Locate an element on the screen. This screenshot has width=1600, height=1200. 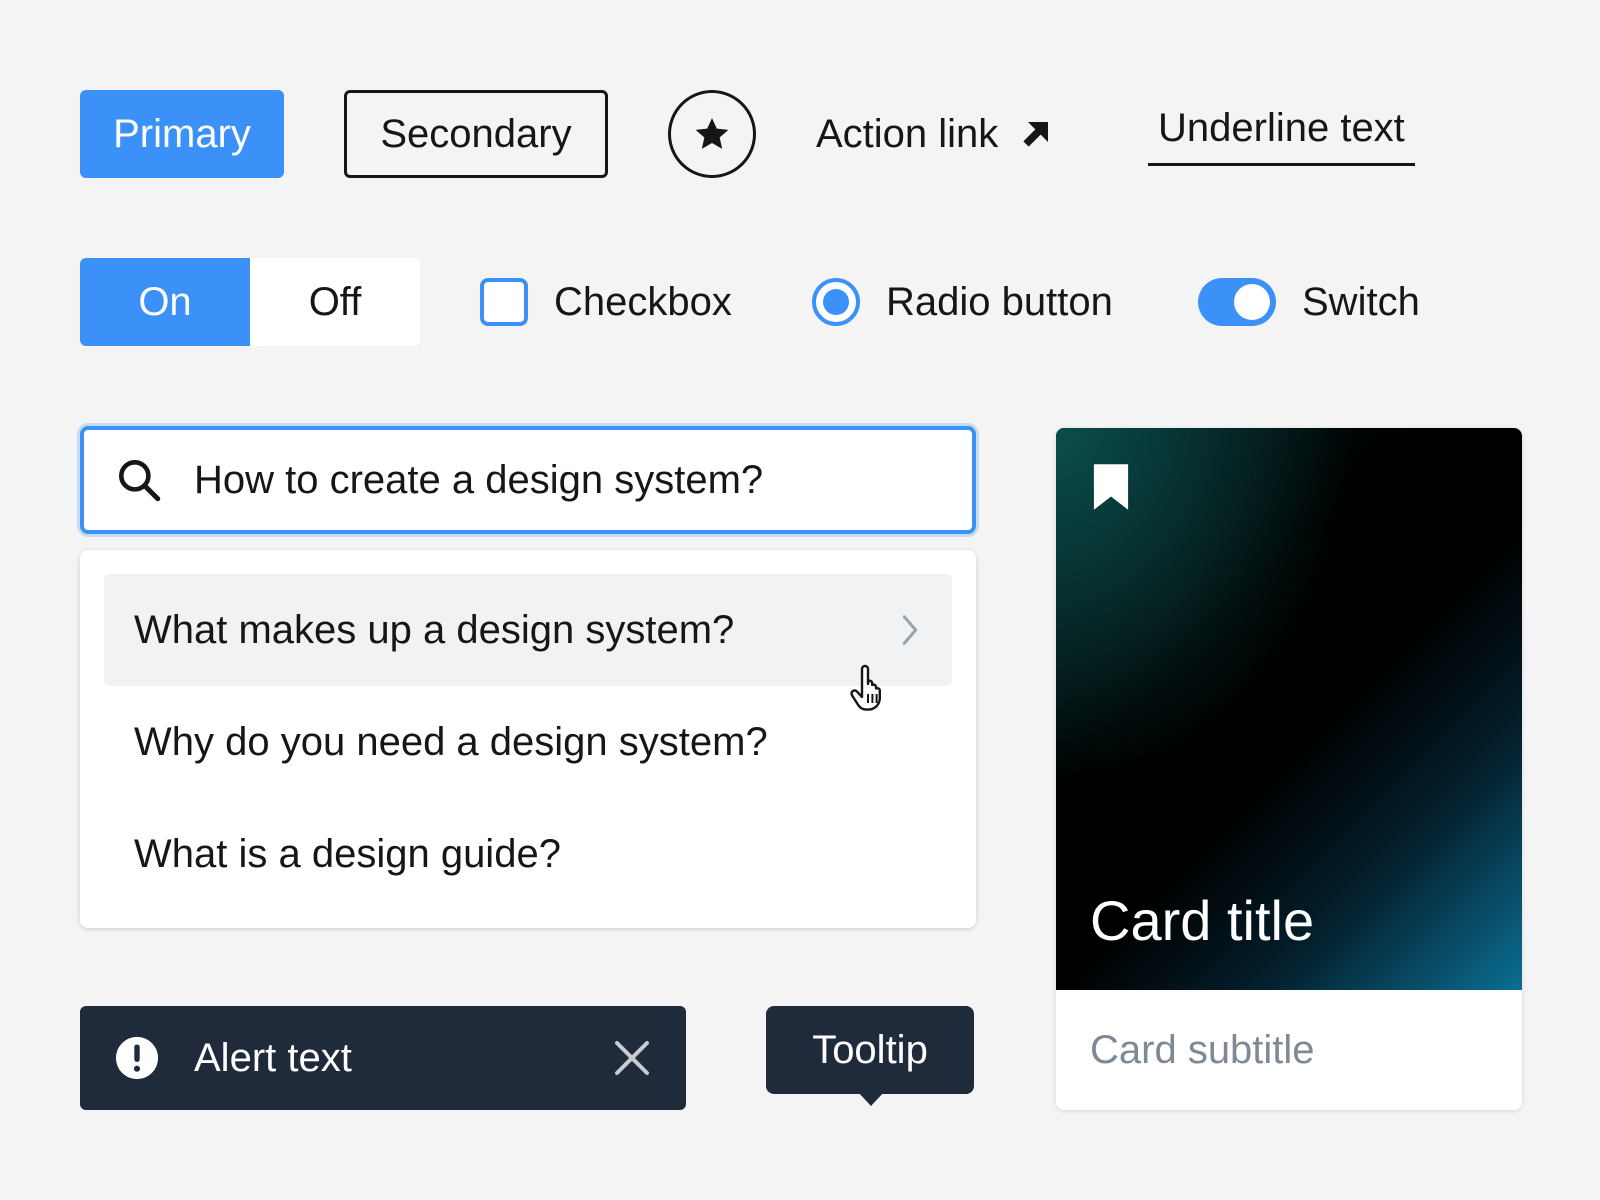
switch-label: Switch is located at coordinates (1361, 301).